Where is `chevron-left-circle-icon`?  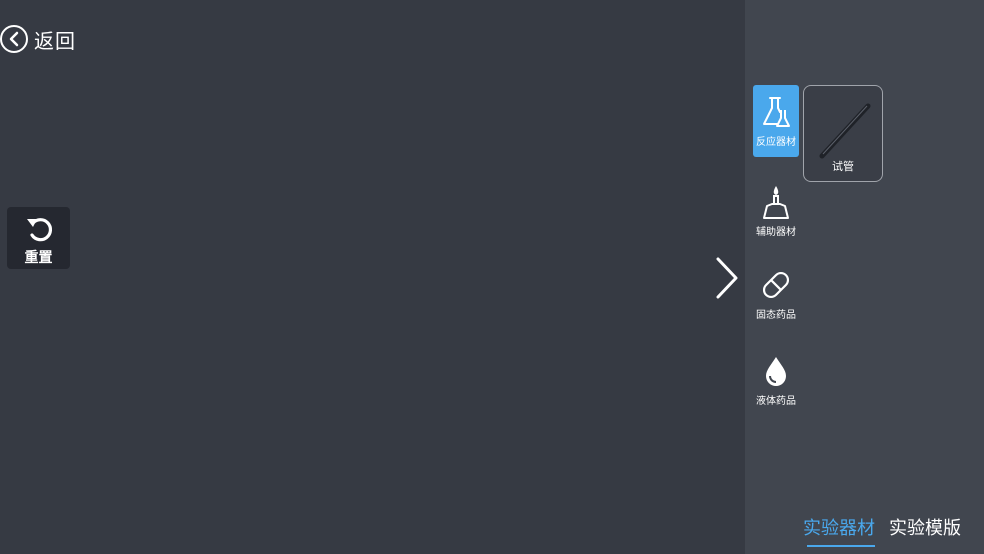 chevron-left-circle-icon is located at coordinates (14, 39).